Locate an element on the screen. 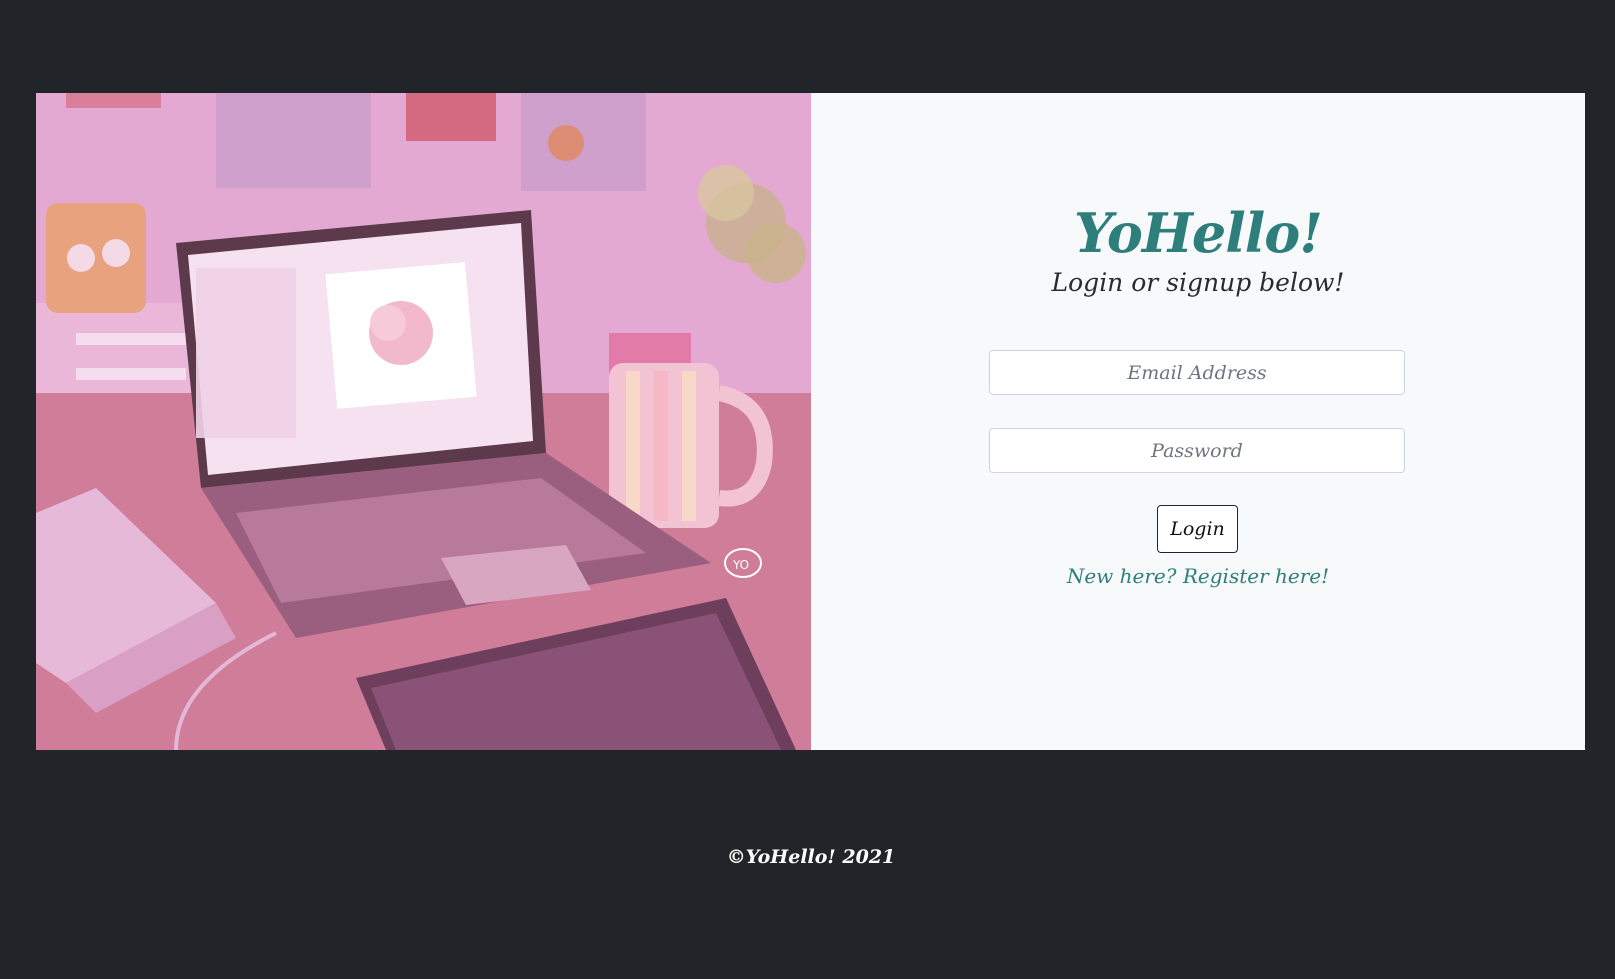 This screenshot has width=1615, height=979. email-field is located at coordinates (1197, 372).